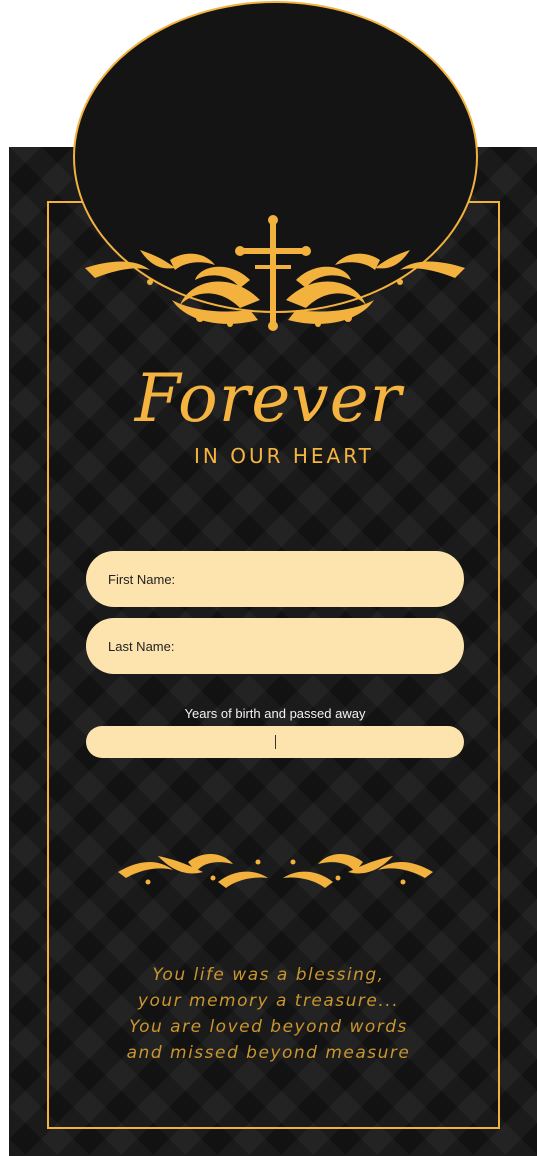  Describe the element at coordinates (141, 646) in the screenshot. I see `last-name-label: Last Name:` at that location.